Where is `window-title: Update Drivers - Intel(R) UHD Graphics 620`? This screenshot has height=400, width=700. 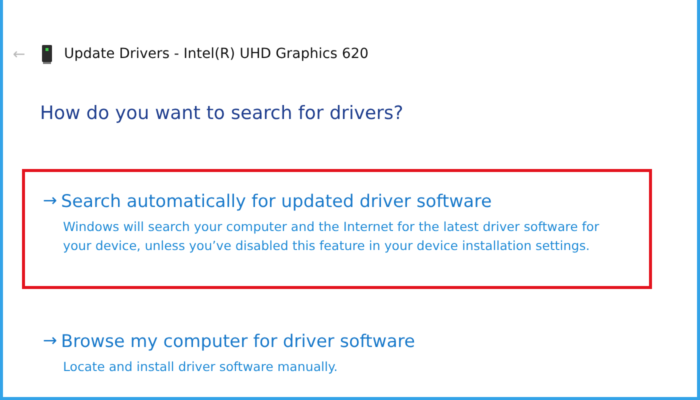 window-title: Update Drivers - Intel(R) UHD Graphics 620 is located at coordinates (216, 54).